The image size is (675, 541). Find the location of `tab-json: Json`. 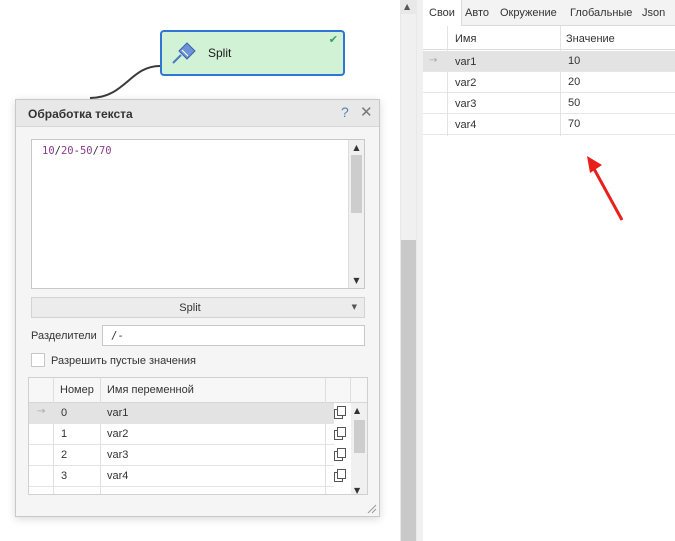

tab-json: Json is located at coordinates (653, 13).